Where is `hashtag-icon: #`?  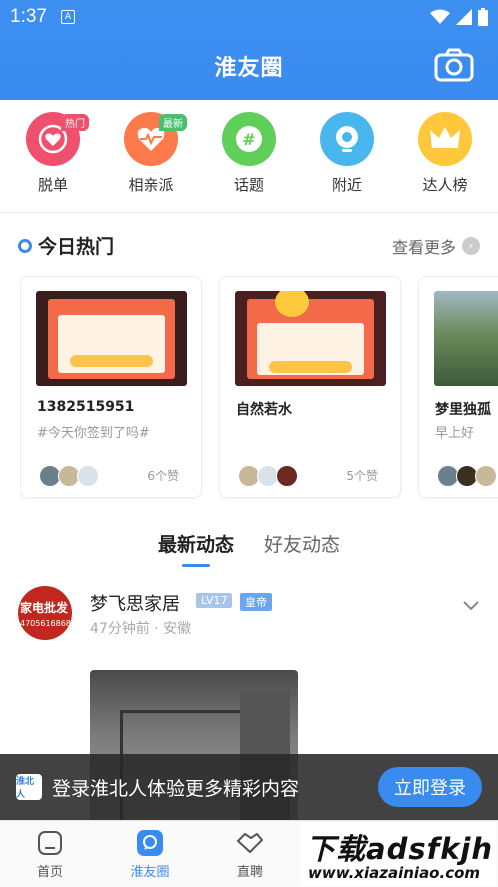 hashtag-icon: # is located at coordinates (249, 139).